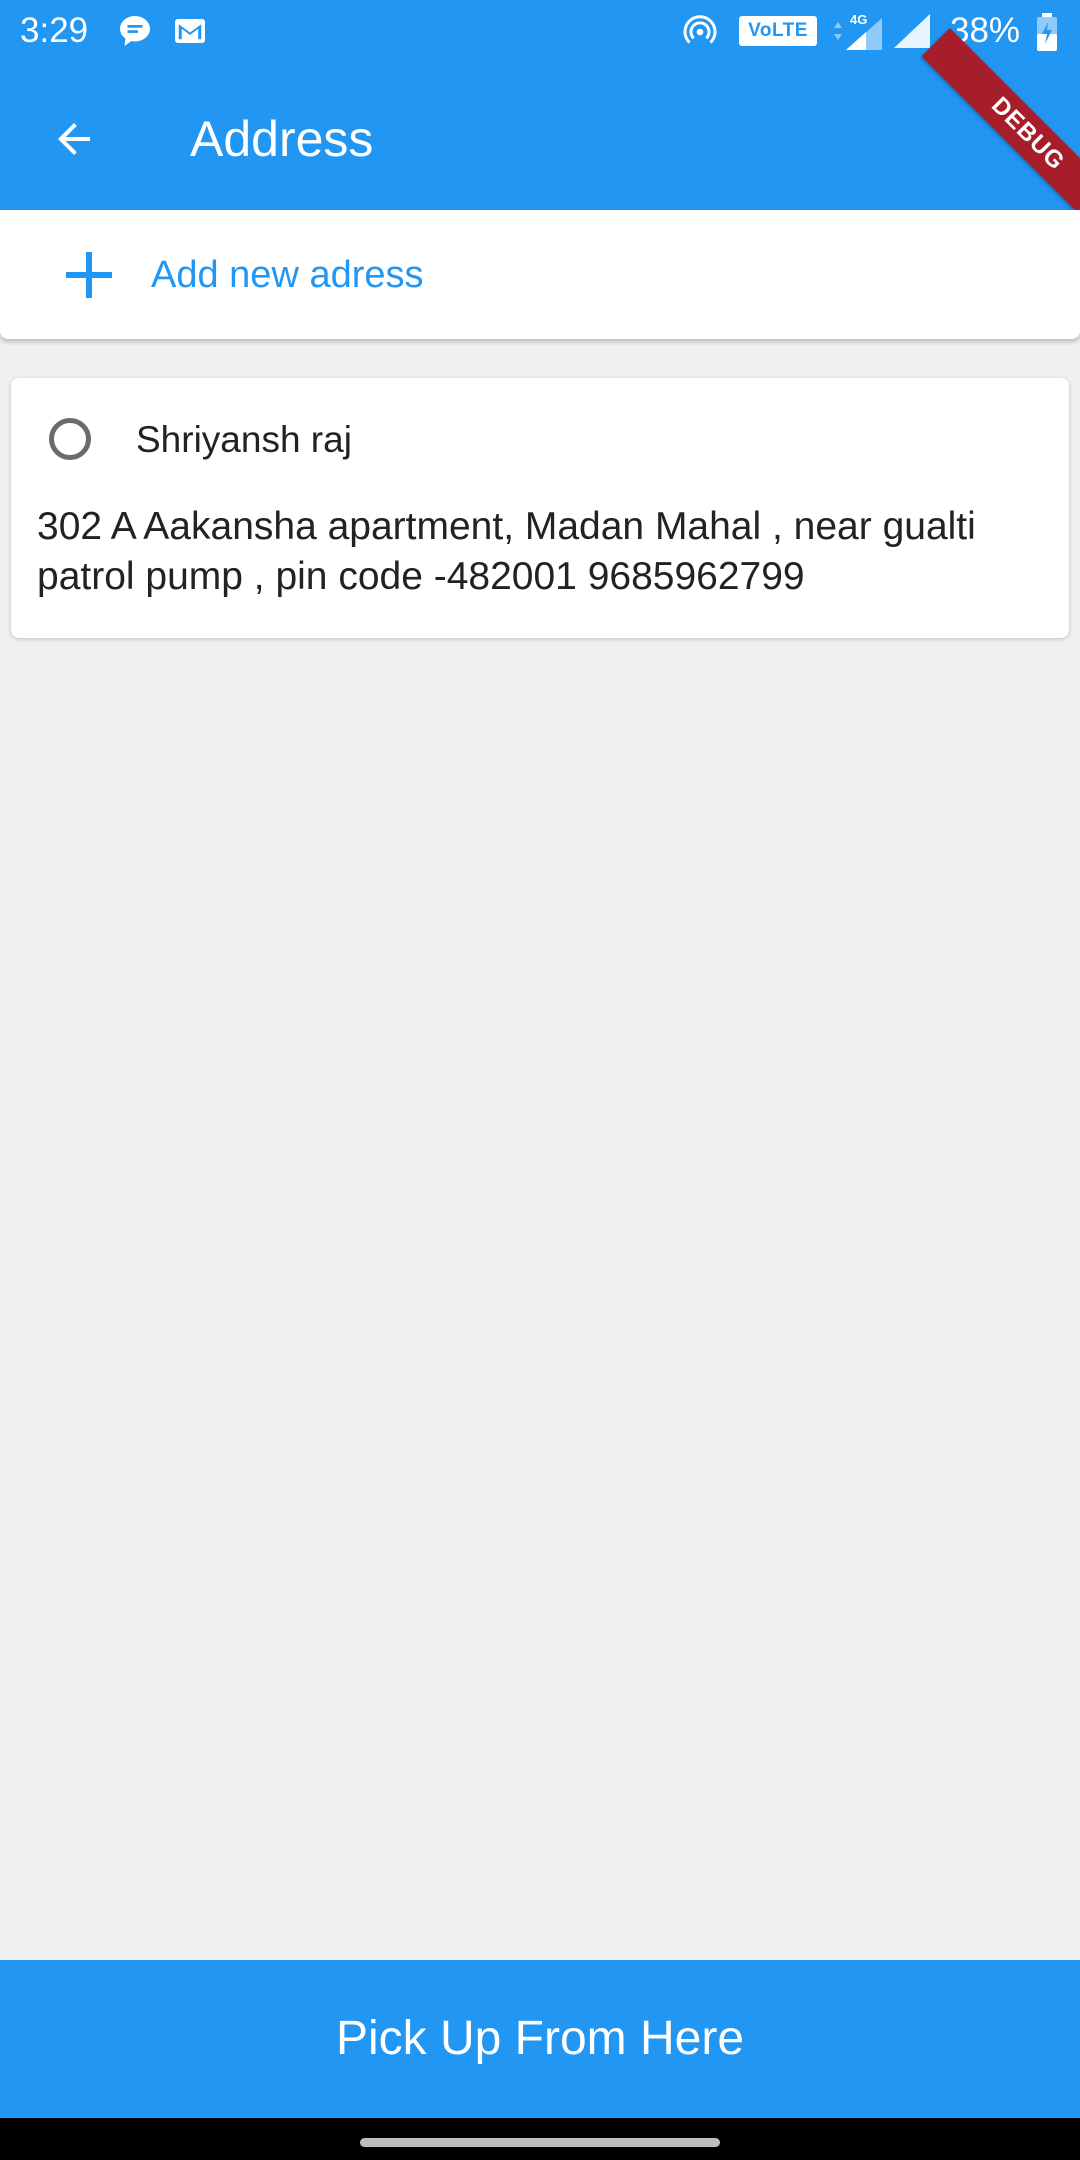 The width and height of the screenshot is (1080, 2160). Describe the element at coordinates (70, 439) in the screenshot. I see `address-radio-button` at that location.